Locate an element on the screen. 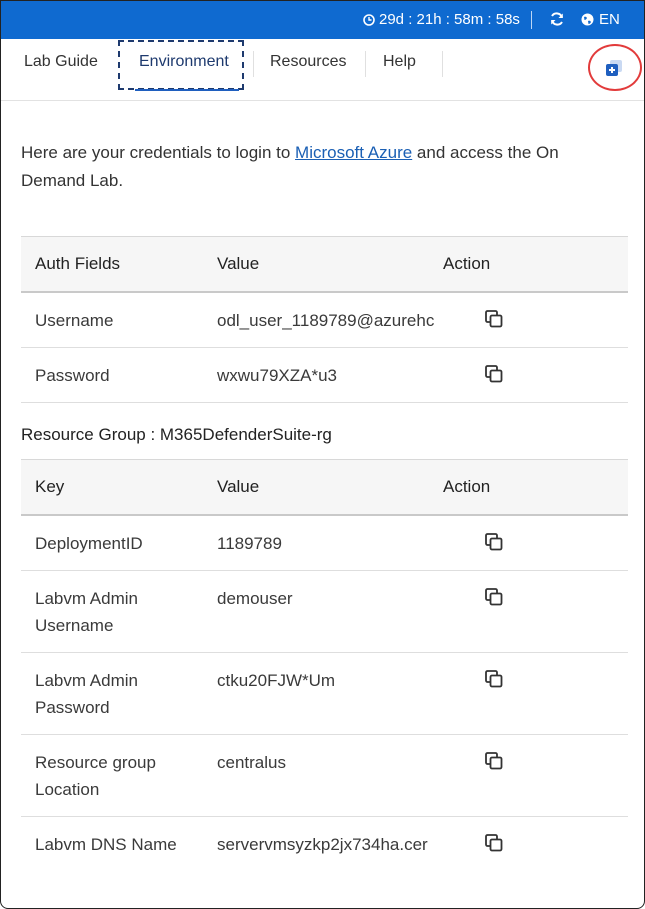 The height and width of the screenshot is (909, 645). top-bar: 29d : 21h : 58m : 58s EN is located at coordinates (322, 20).